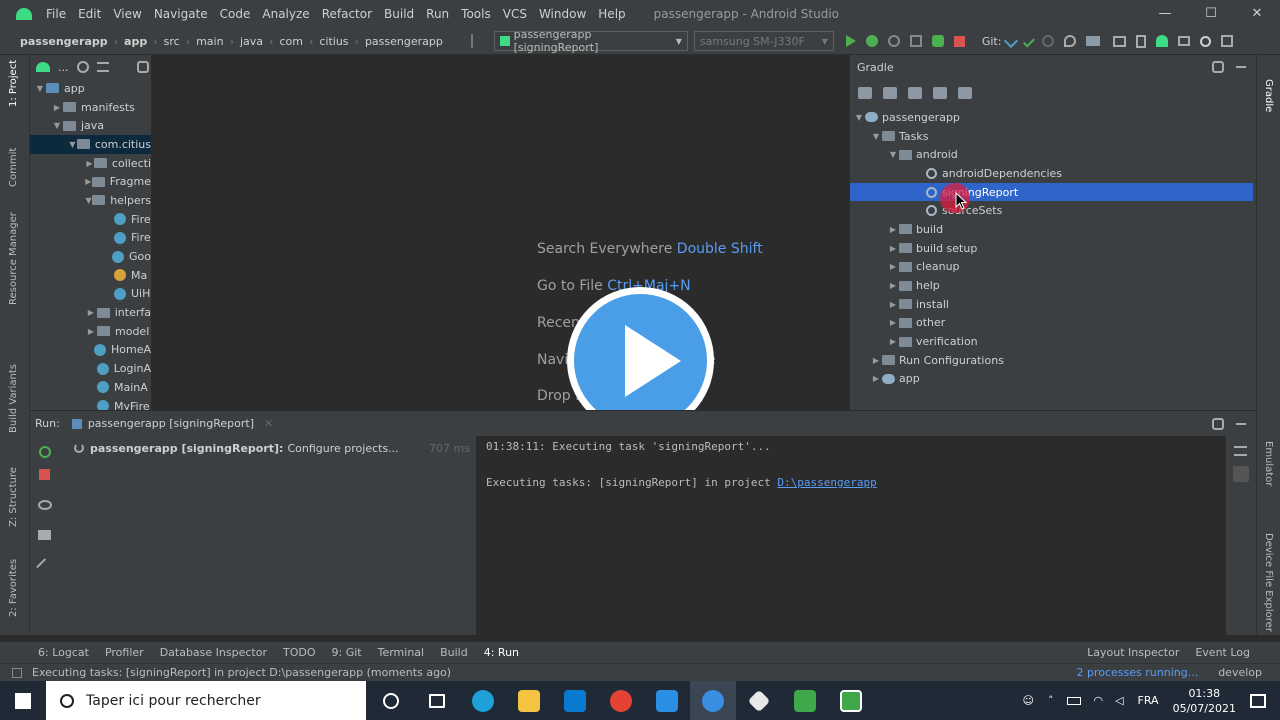 Image resolution: width=1280 pixels, height=720 pixels. I want to click on menu-navigate: Navigate, so click(181, 14).